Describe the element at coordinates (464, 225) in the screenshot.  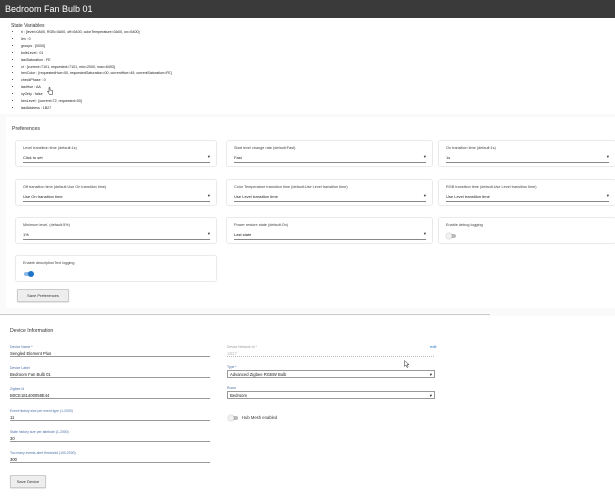
I see `pref-label: Enable debug logging` at that location.